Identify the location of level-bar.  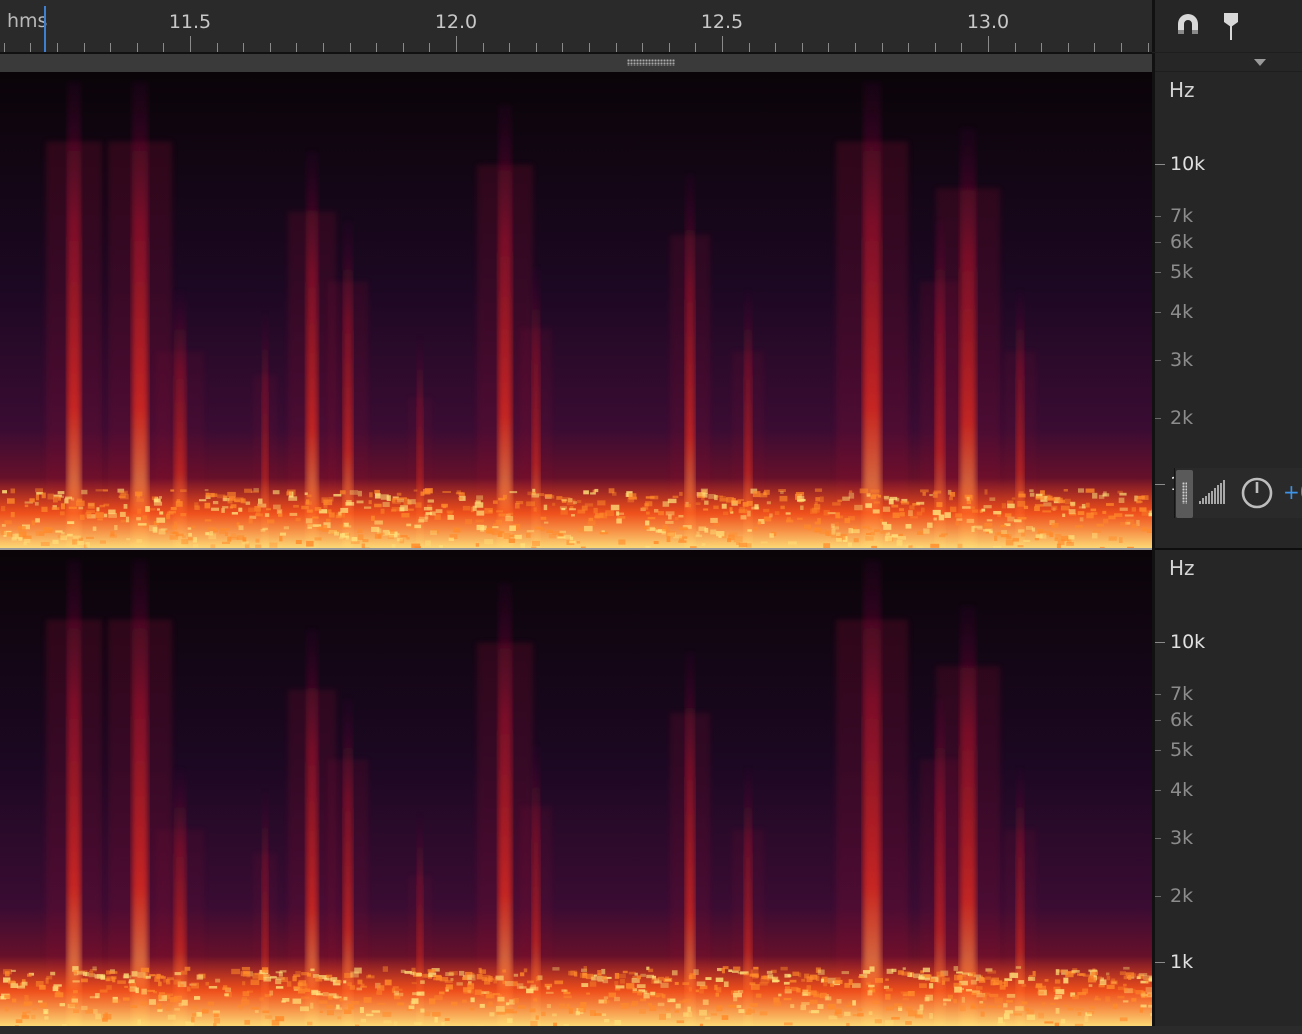
(1203, 501).